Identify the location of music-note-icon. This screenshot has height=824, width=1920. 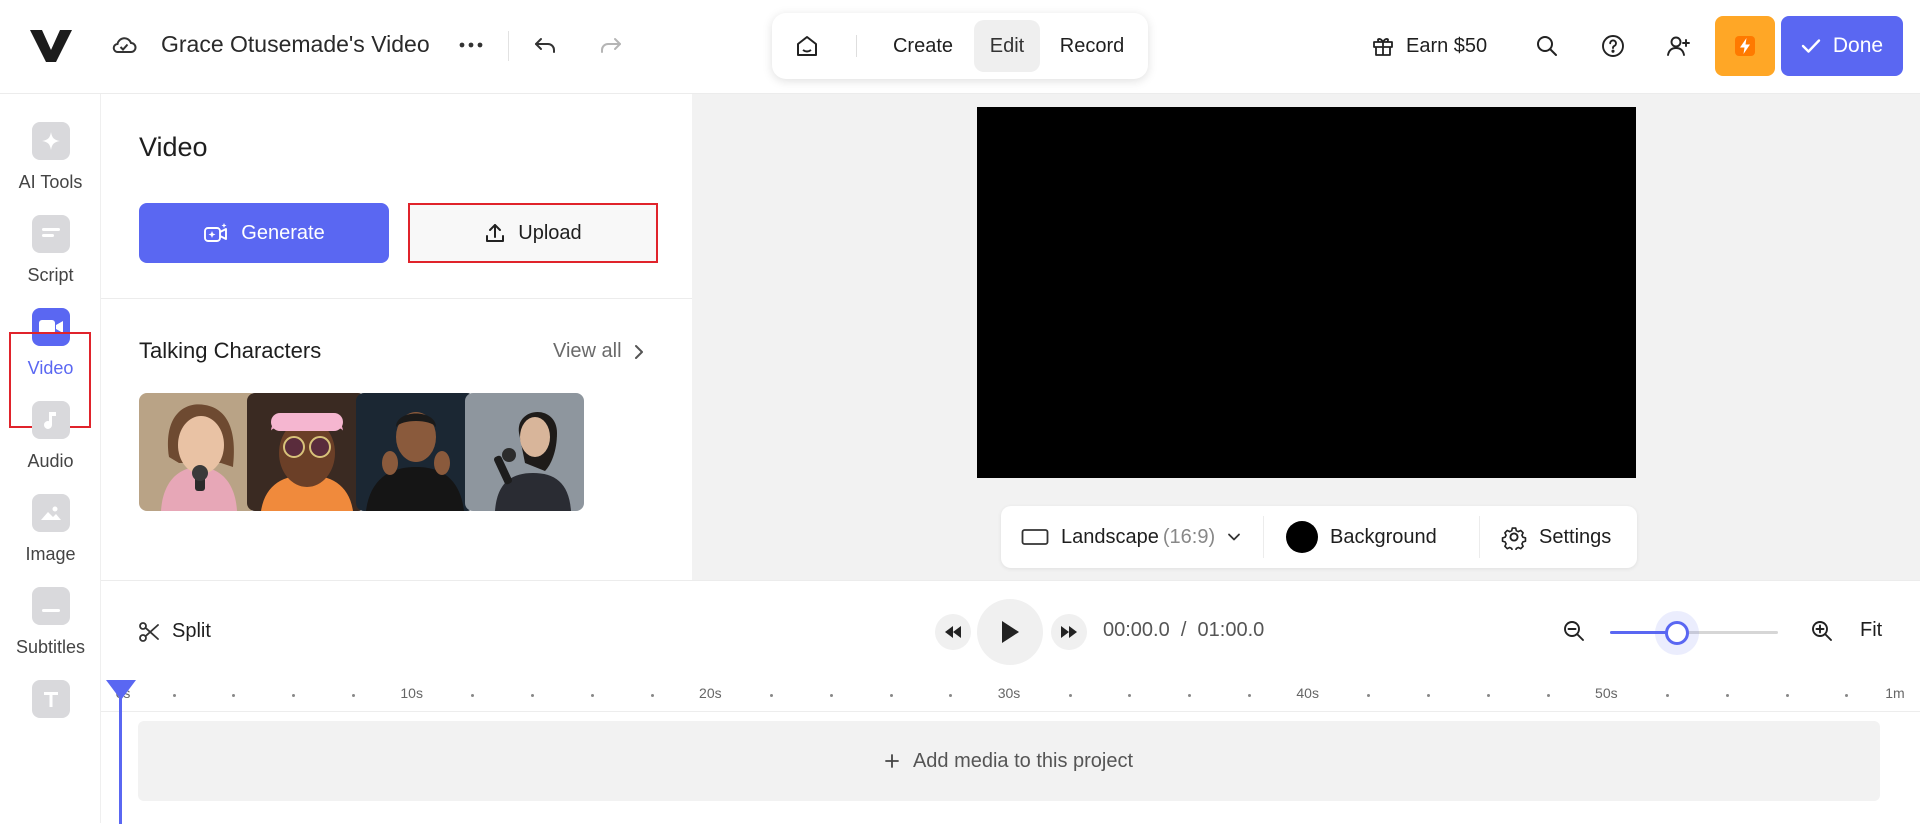
(50, 420).